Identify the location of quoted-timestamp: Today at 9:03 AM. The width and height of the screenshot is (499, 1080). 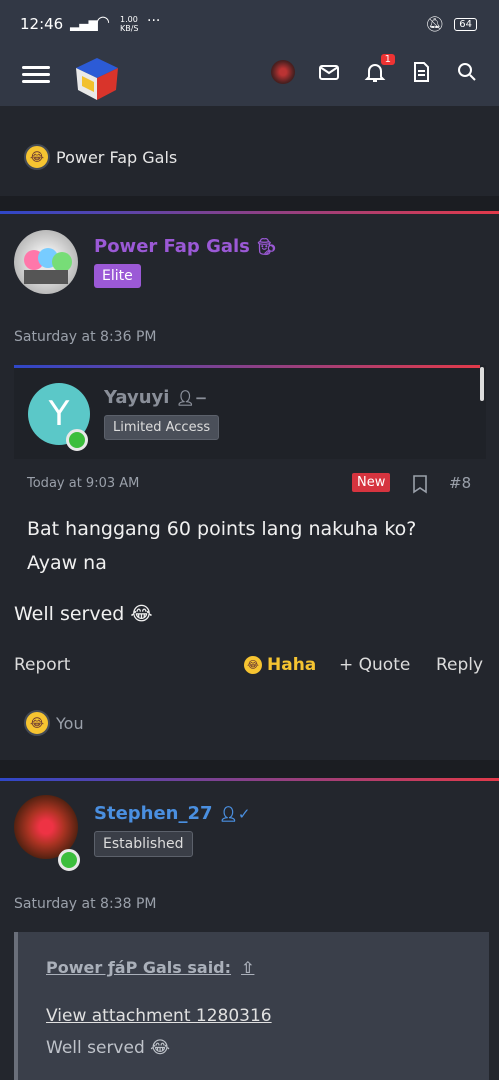
(83, 483).